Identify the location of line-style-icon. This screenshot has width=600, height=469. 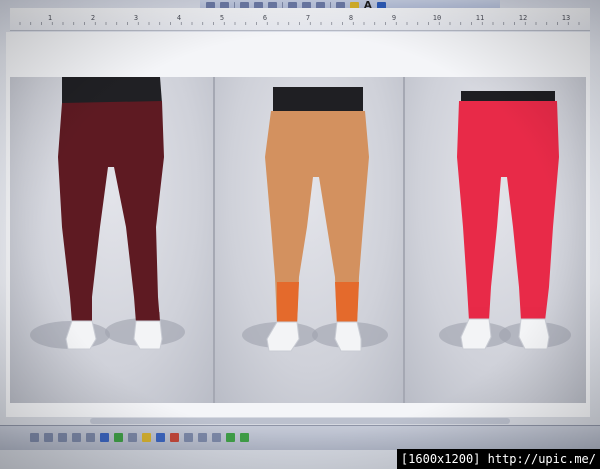
(188, 437).